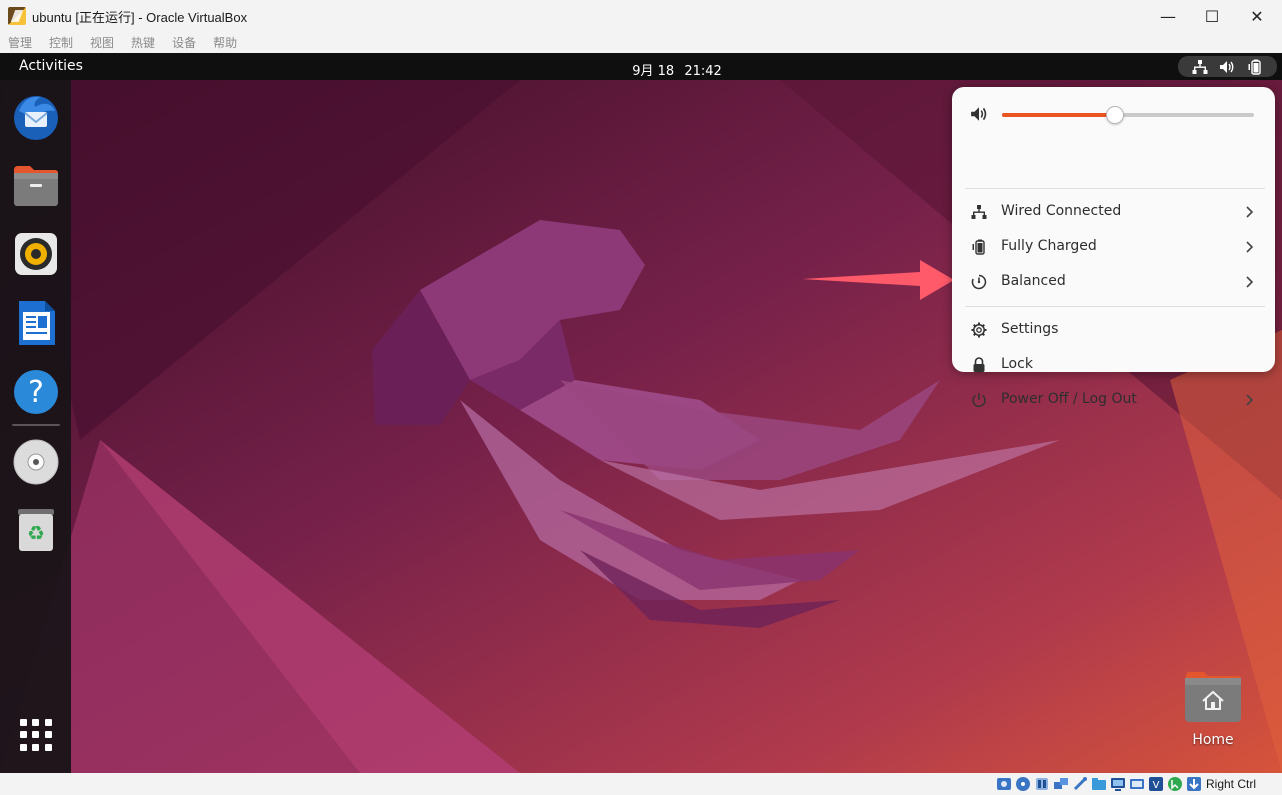 This screenshot has height=795, width=1282. I want to click on vbox-statusbar: V Right Ctrl, so click(641, 784).